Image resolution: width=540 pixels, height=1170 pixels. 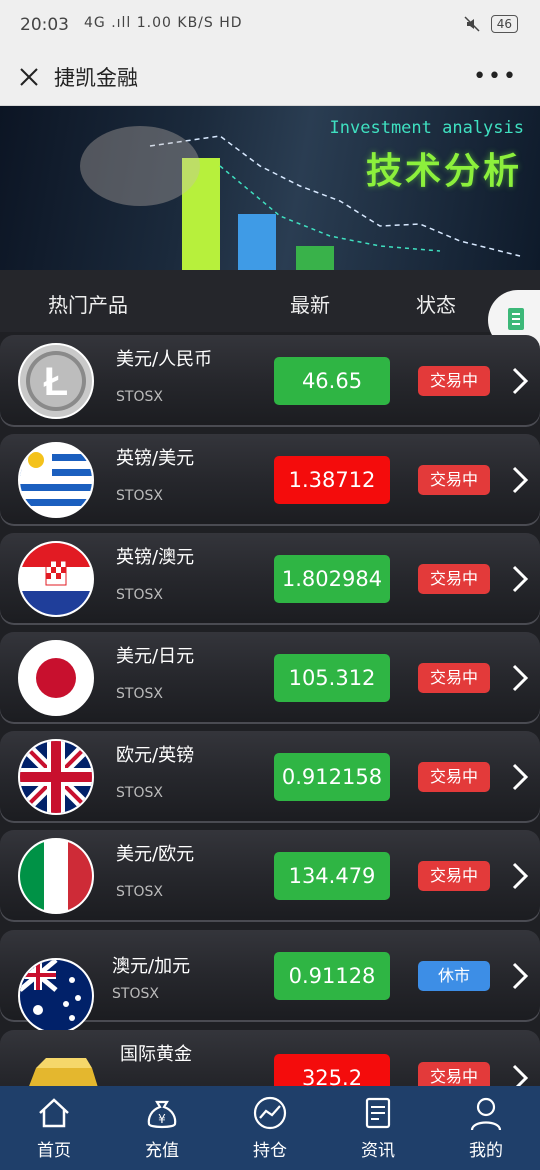 What do you see at coordinates (332, 480) in the screenshot?
I see `price-box: 1.38712` at bounding box center [332, 480].